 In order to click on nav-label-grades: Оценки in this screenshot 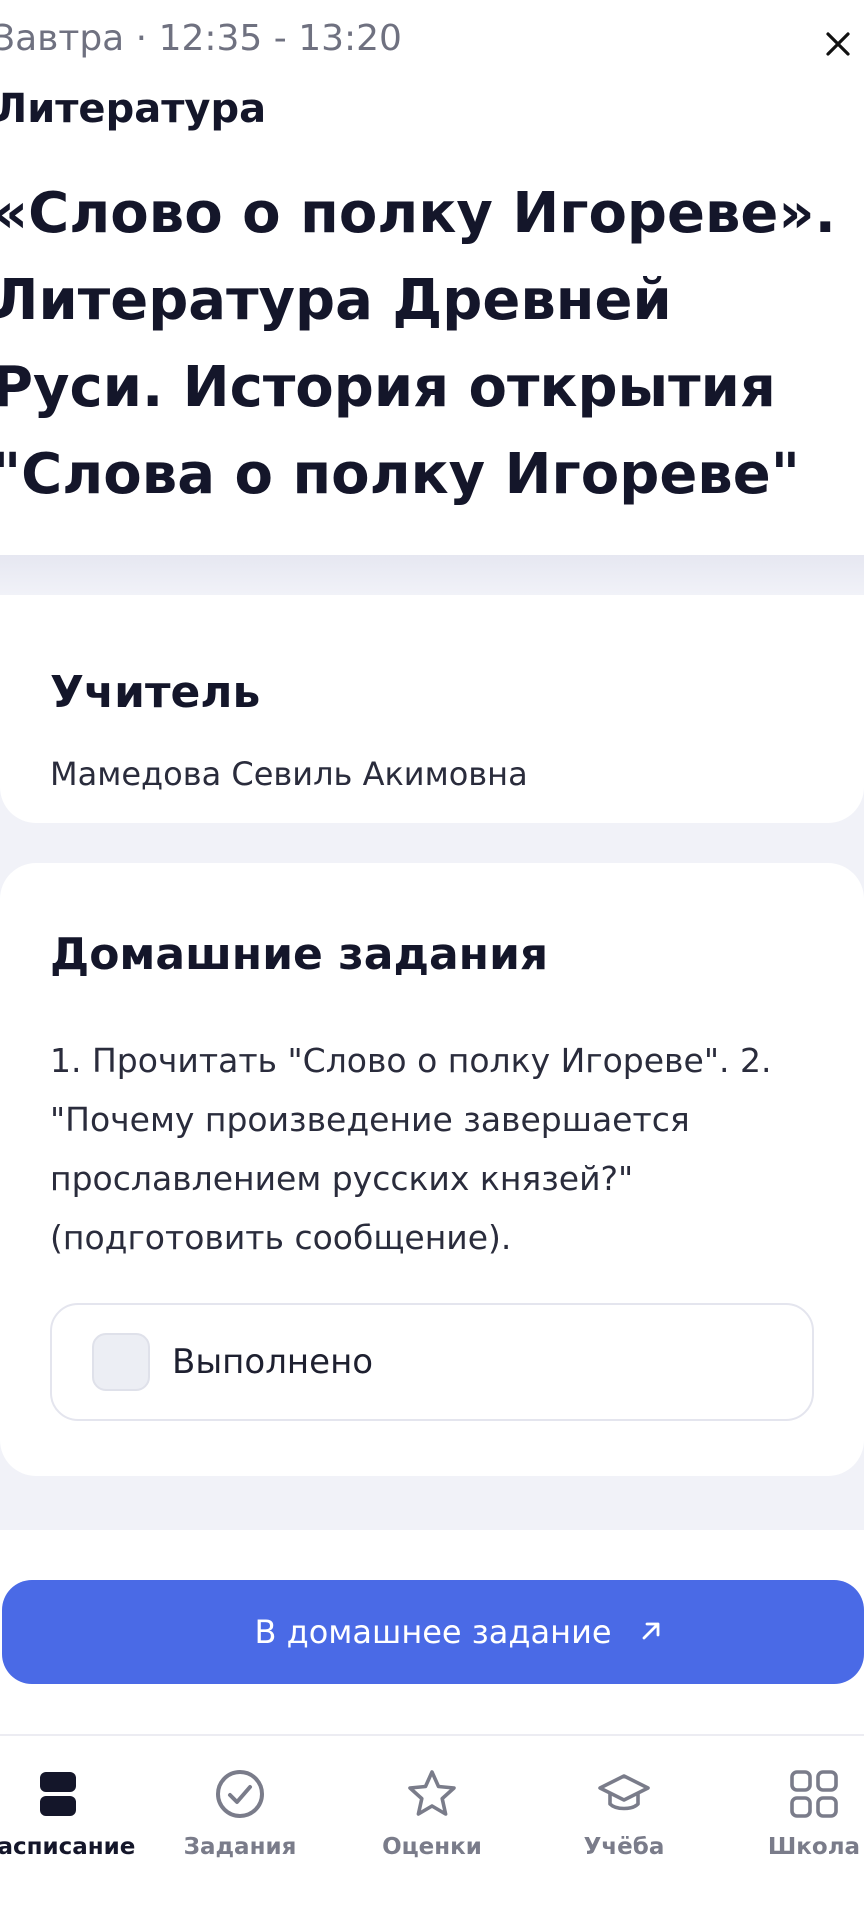, I will do `click(432, 1847)`.